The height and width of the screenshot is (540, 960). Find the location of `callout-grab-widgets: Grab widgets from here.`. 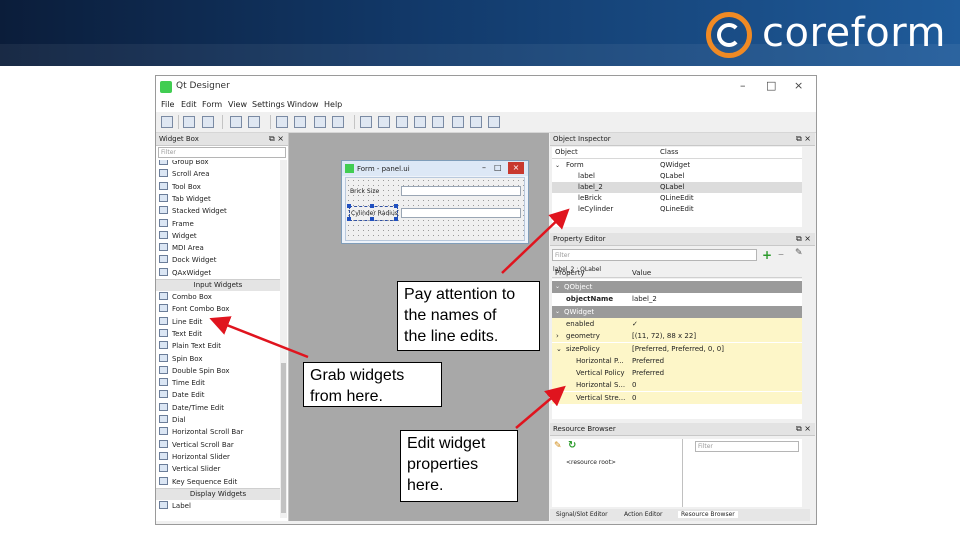

callout-grab-widgets: Grab widgets from here. is located at coordinates (372, 384).